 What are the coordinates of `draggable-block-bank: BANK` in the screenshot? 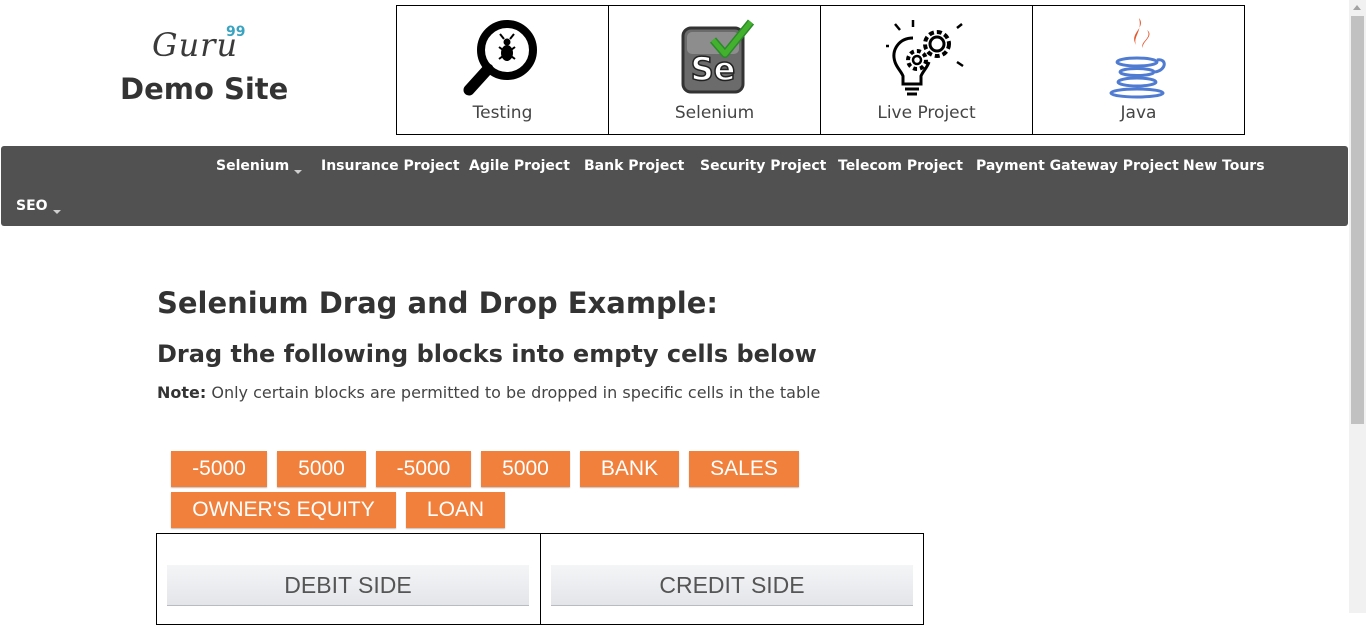 It's located at (629, 469).